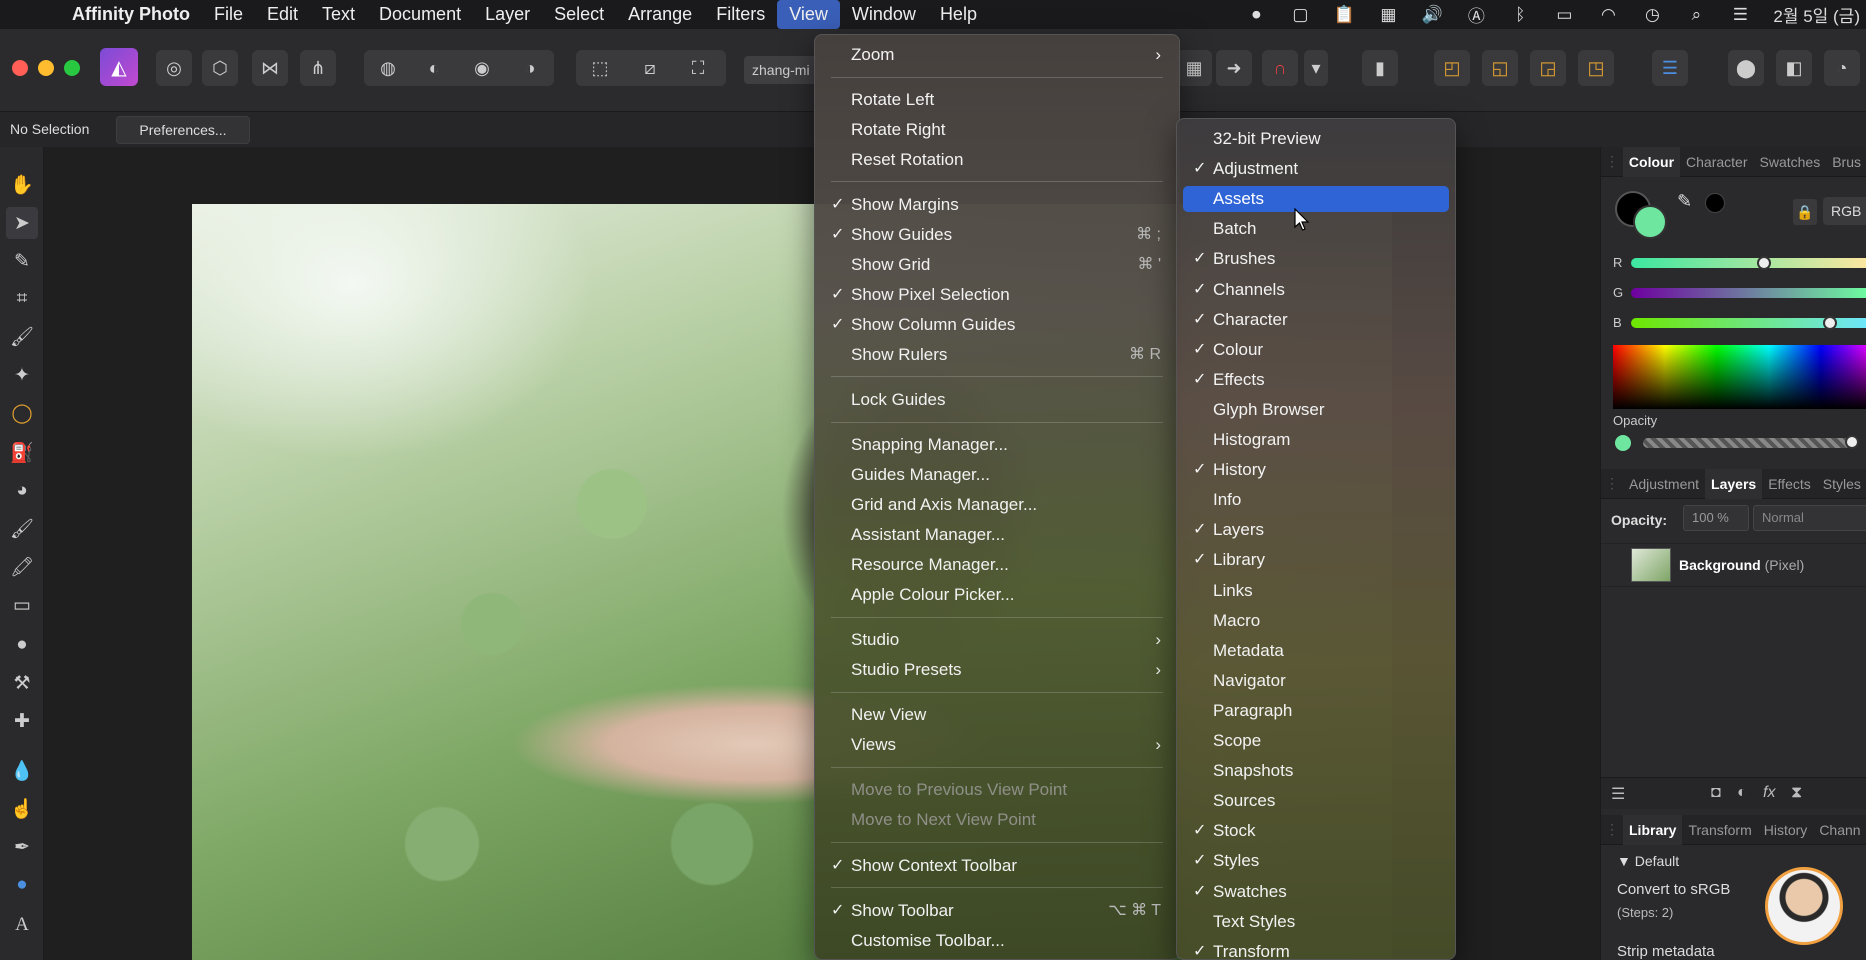 The image size is (1866, 960). Describe the element at coordinates (1719, 830) in the screenshot. I see `tab-transform: Transform` at that location.